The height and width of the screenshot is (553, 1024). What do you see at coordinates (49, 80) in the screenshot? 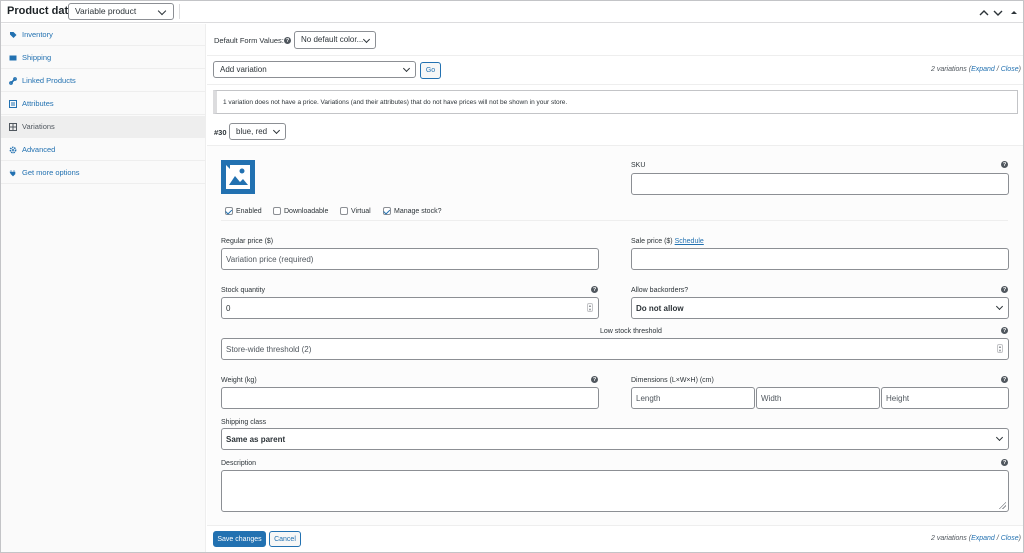
I see `tab-linked-products-label: Linked Products` at bounding box center [49, 80].